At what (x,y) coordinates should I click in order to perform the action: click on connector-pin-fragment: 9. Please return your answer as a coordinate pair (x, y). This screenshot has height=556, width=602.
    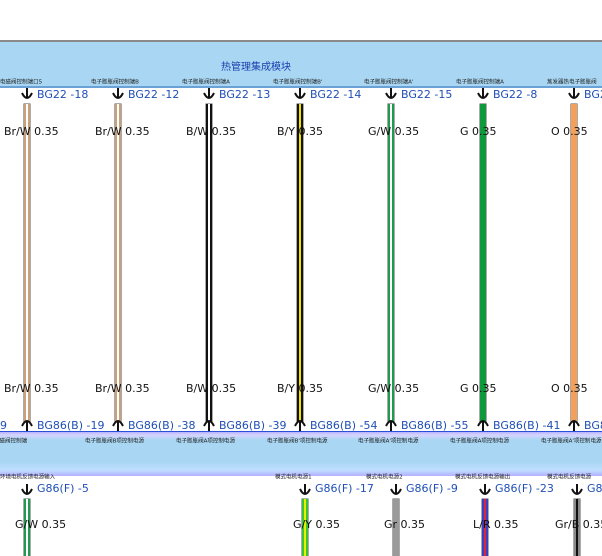
    Looking at the image, I should click on (3, 425).